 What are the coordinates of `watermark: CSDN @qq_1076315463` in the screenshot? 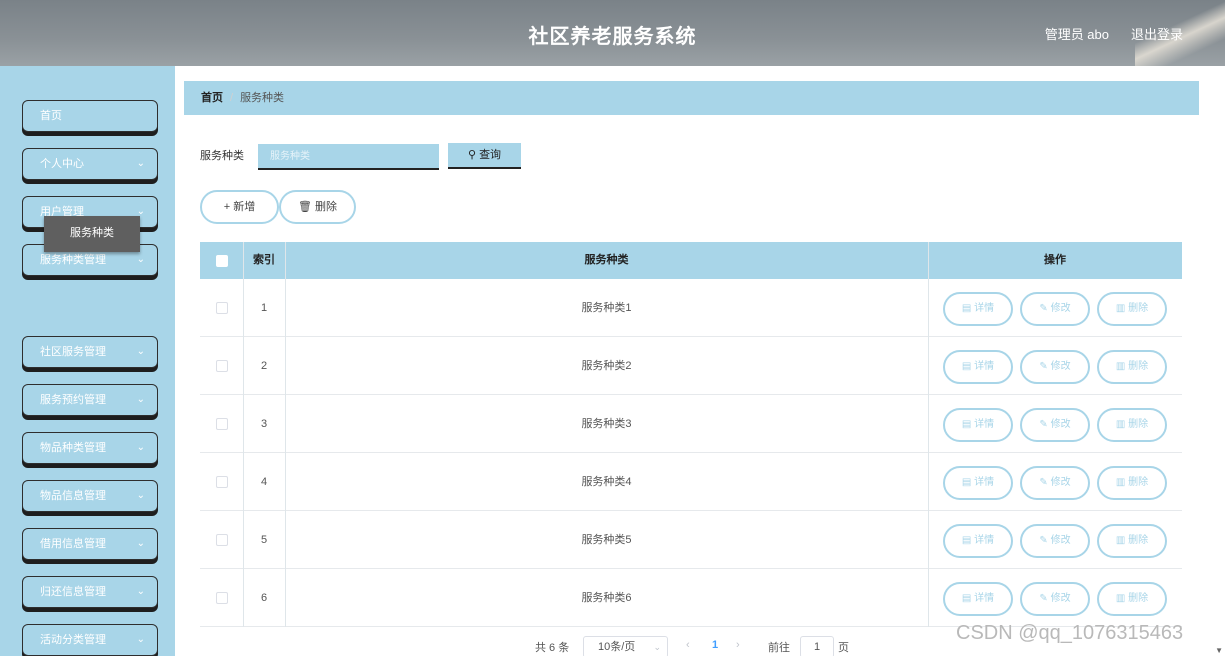 It's located at (1070, 633).